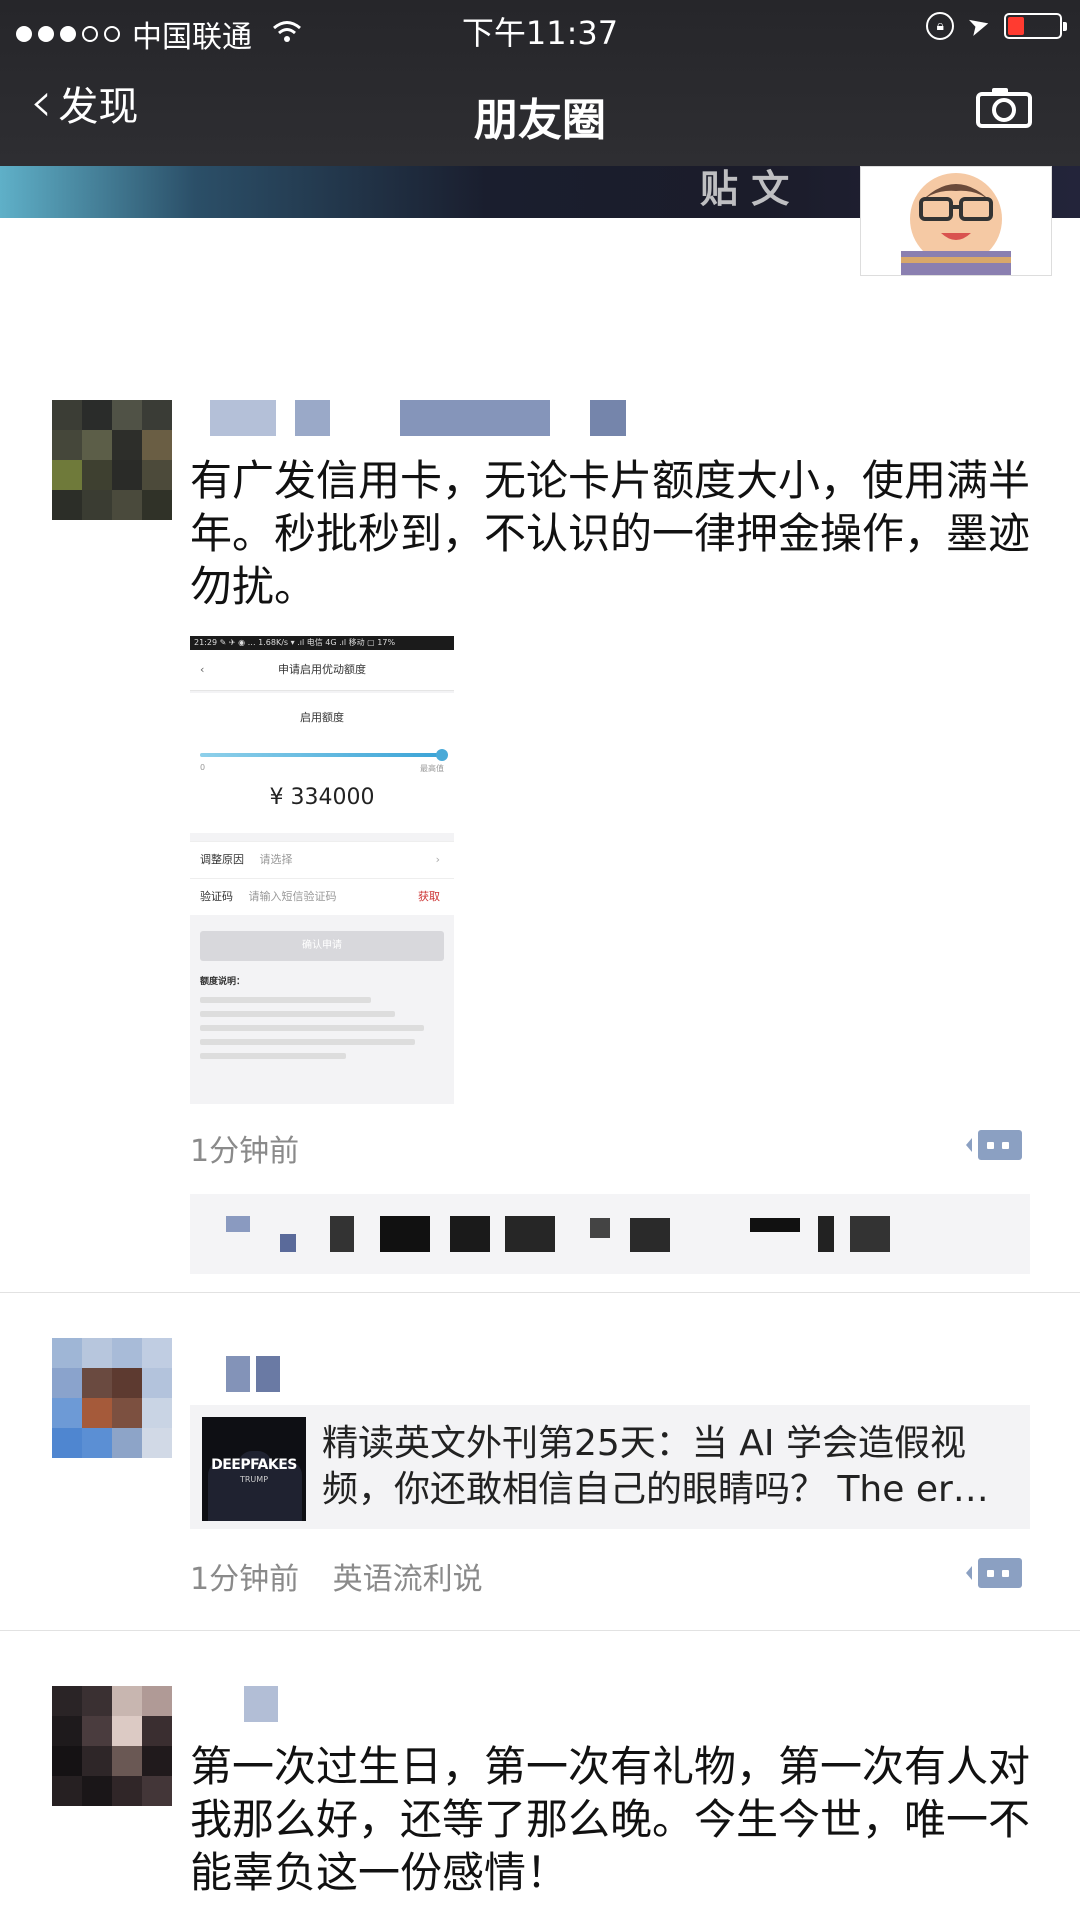 The width and height of the screenshot is (1080, 1920). Describe the element at coordinates (322, 763) in the screenshot. I see `screenshot-amount-card: 启用额度 0 最高值 ¥ 334000` at that location.